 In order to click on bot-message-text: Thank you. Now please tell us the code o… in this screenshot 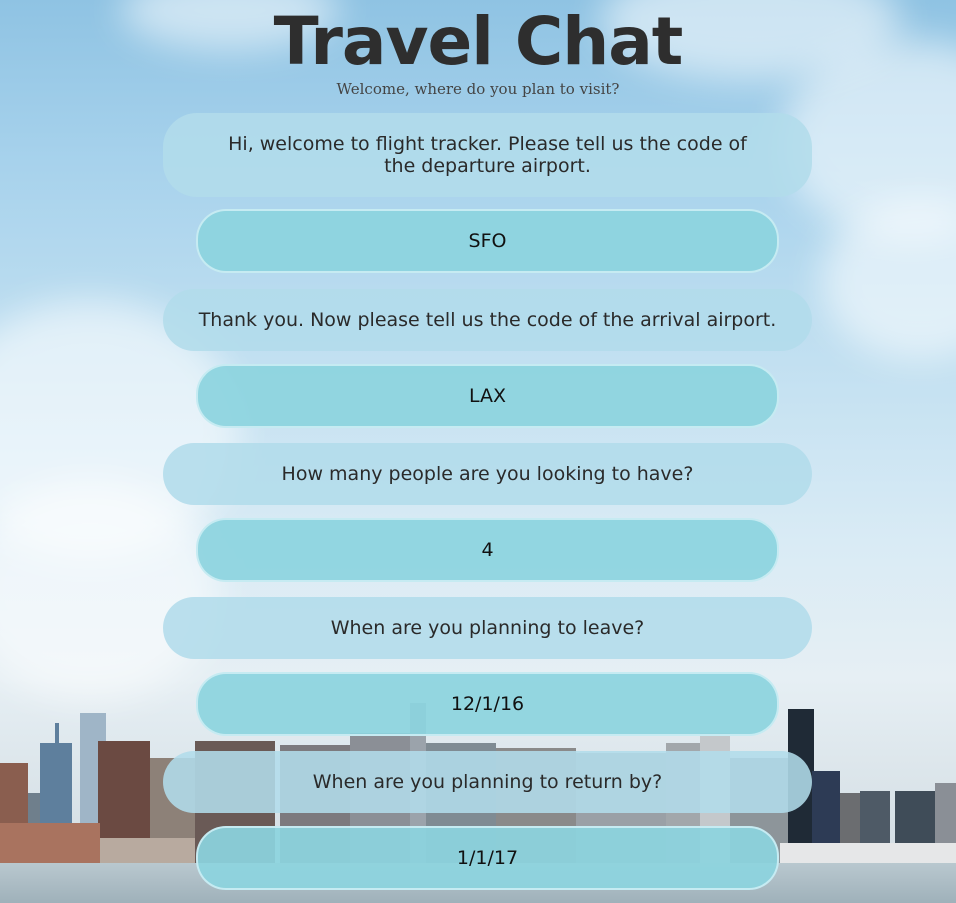, I will do `click(487, 320)`.